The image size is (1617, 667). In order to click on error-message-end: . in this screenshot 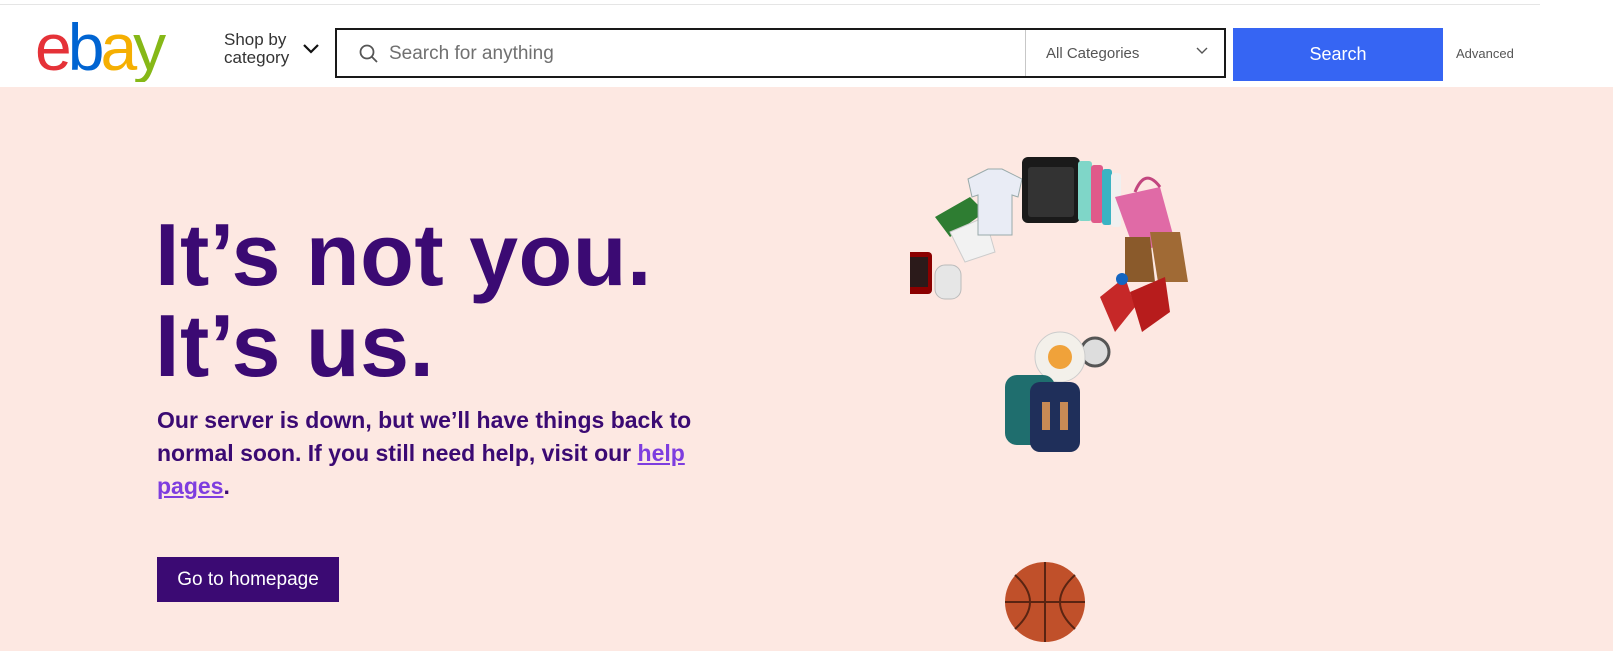, I will do `click(226, 486)`.